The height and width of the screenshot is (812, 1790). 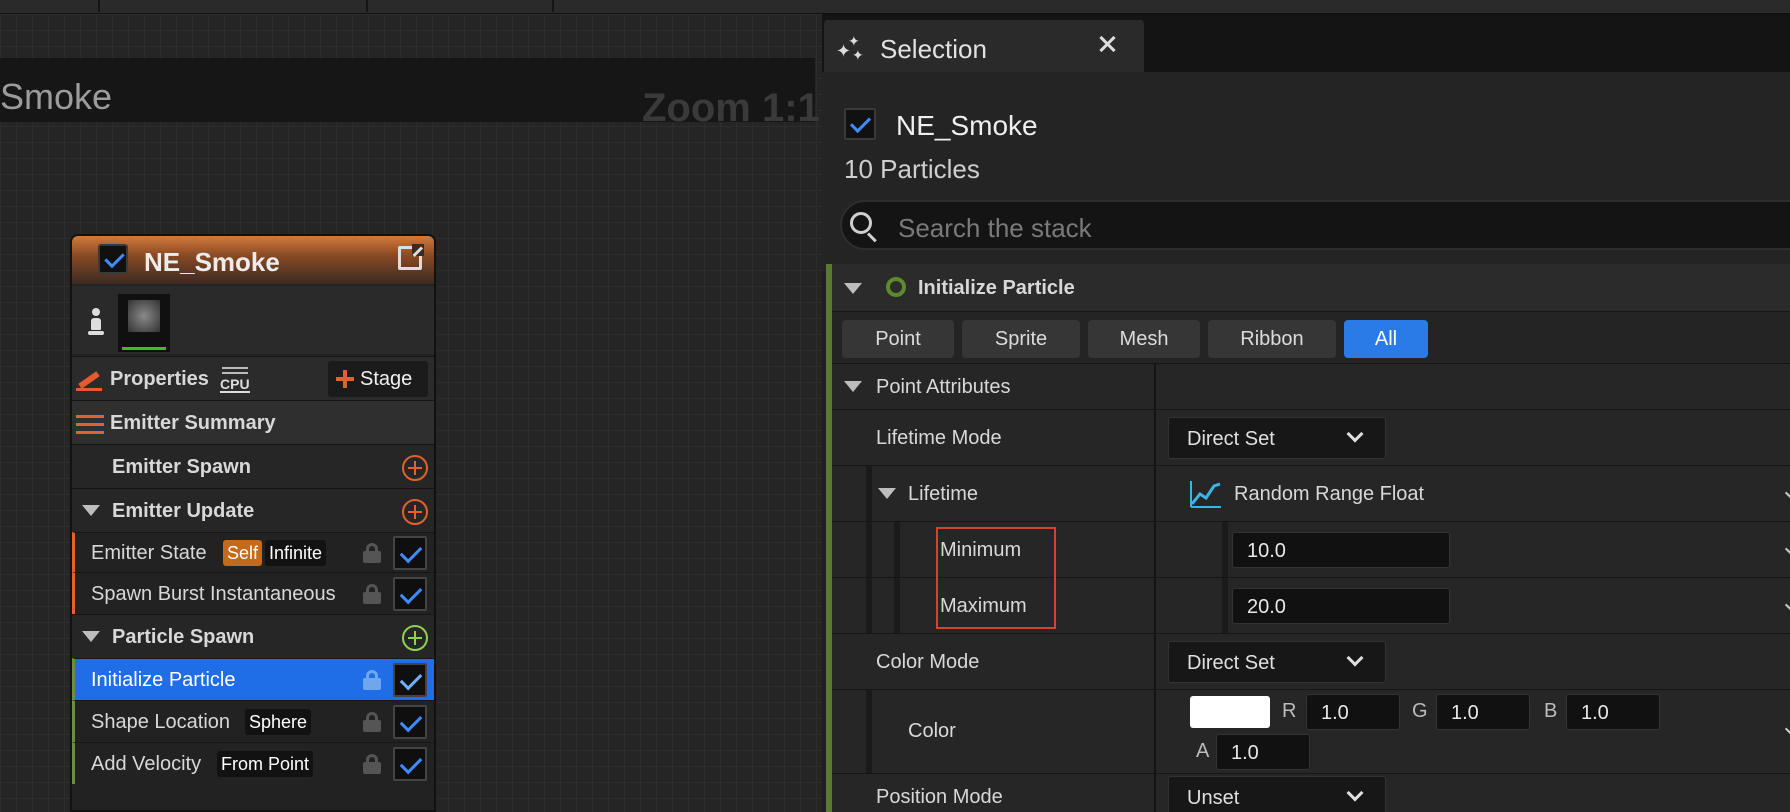 I want to click on panel-tab-bar: ✦ ✦ ✦ Selection, so click(x=1306, y=43).